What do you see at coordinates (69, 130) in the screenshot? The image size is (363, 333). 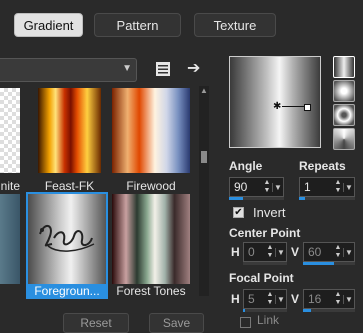 I see `gradient-swatch-feast-fk` at bounding box center [69, 130].